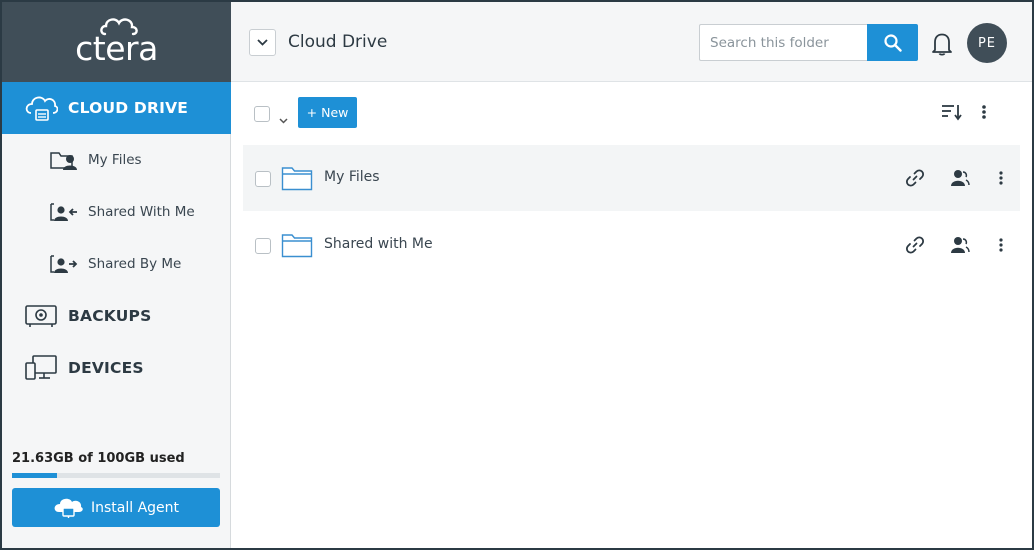 The height and width of the screenshot is (550, 1034). I want to click on install-agent-button: Install Agent, so click(116, 507).